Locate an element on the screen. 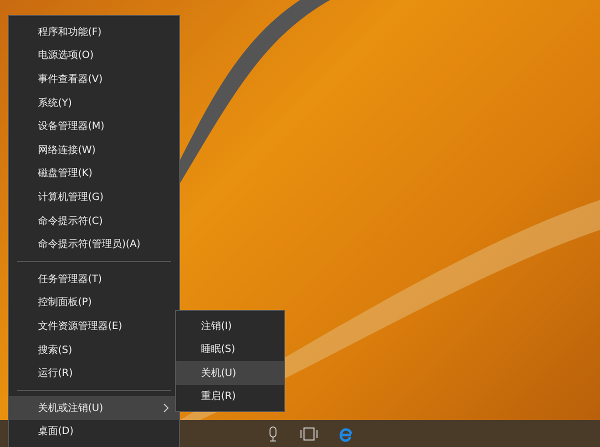 This screenshot has height=447, width=600. menu-item: 设备管理器(M) is located at coordinates (94, 126).